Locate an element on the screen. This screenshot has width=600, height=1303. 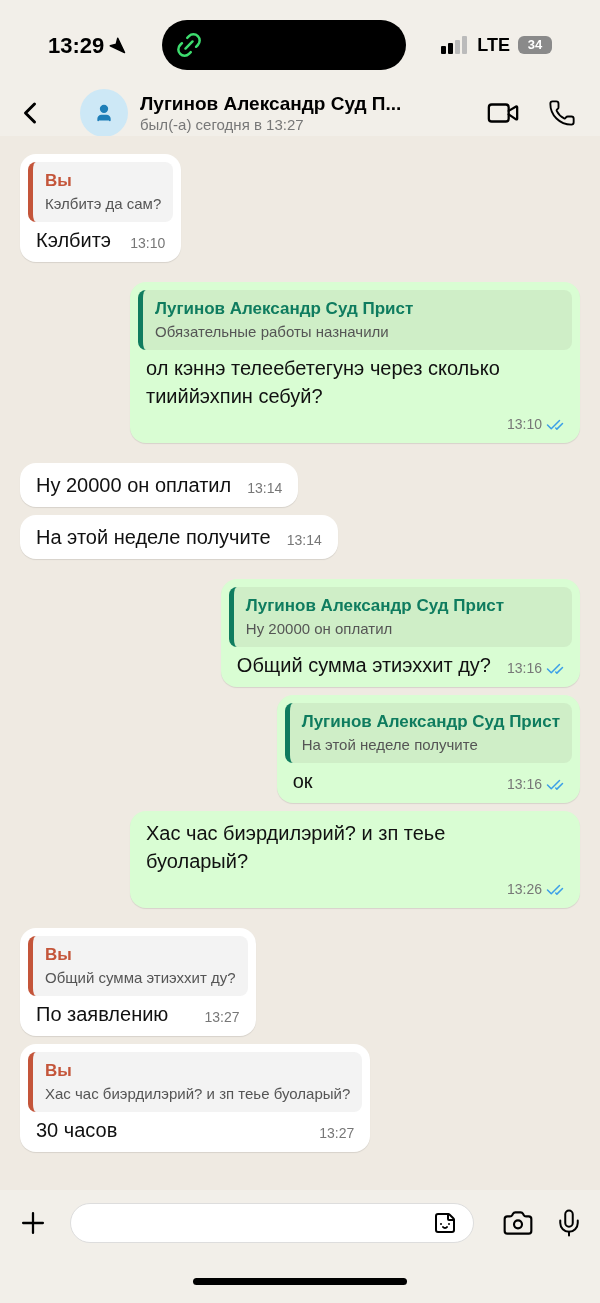
person-icon is located at coordinates (104, 113).